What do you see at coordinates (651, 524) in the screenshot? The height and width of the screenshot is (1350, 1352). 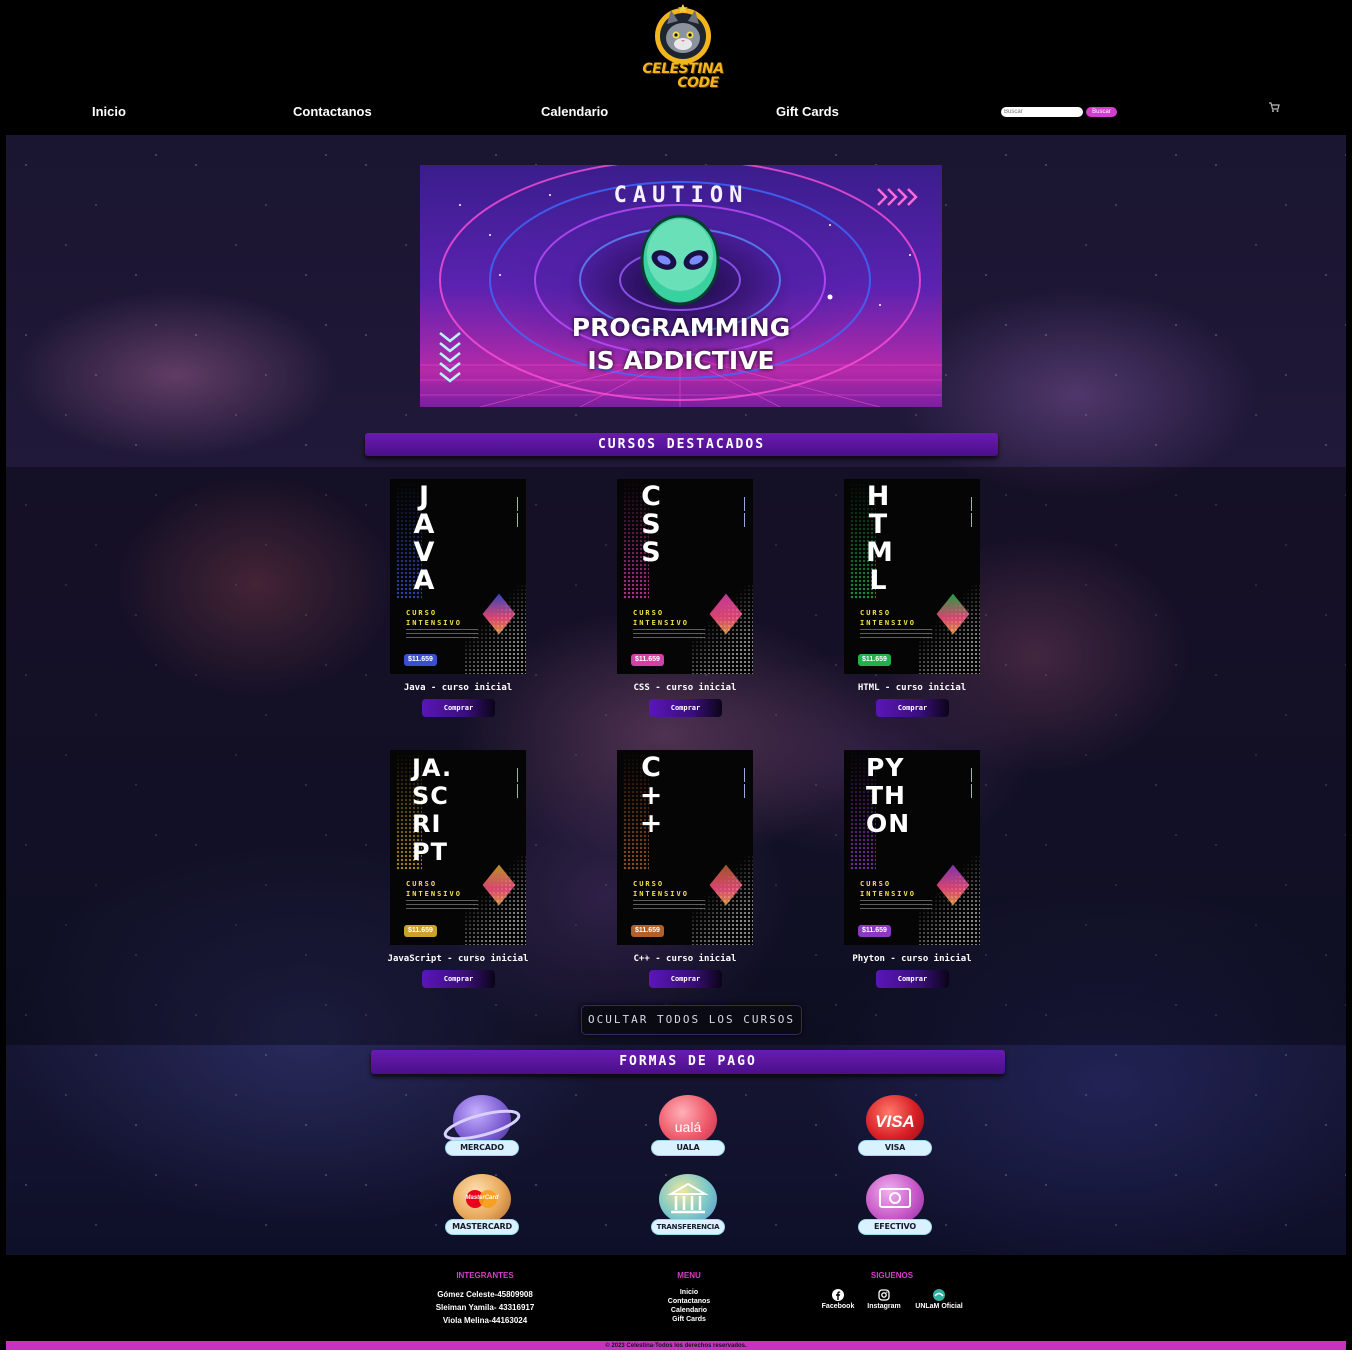 I see `poster-language-title: CSS` at bounding box center [651, 524].